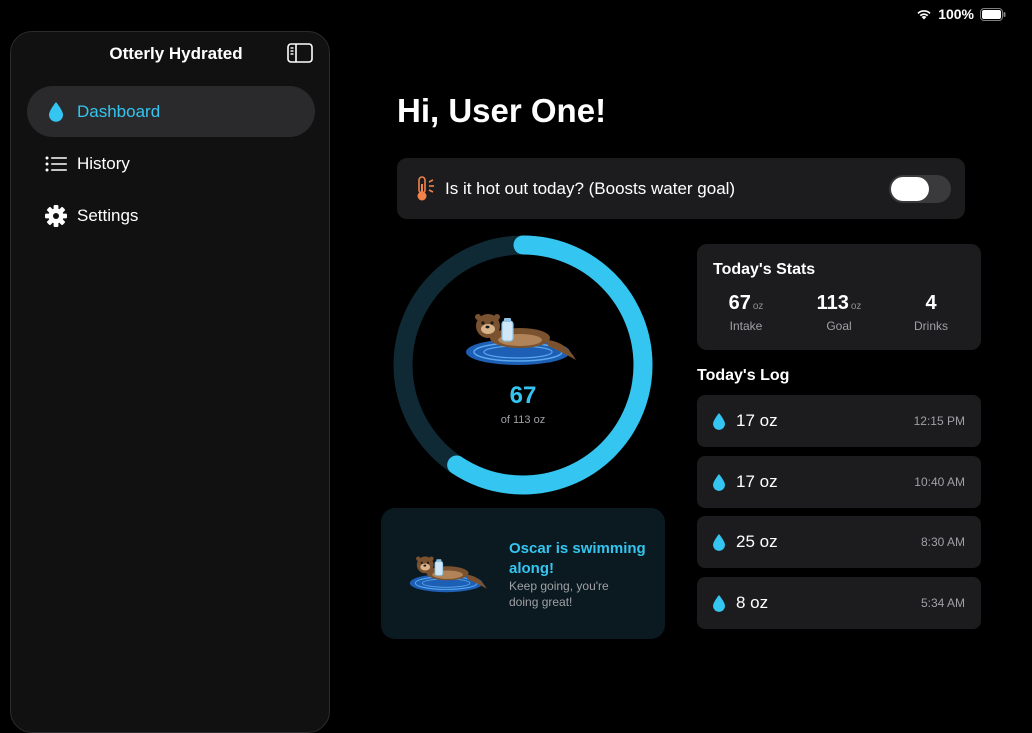 The width and height of the screenshot is (1032, 733). What do you see at coordinates (839, 542) in the screenshot?
I see `log-entry: 25 oz 8:30 AM` at bounding box center [839, 542].